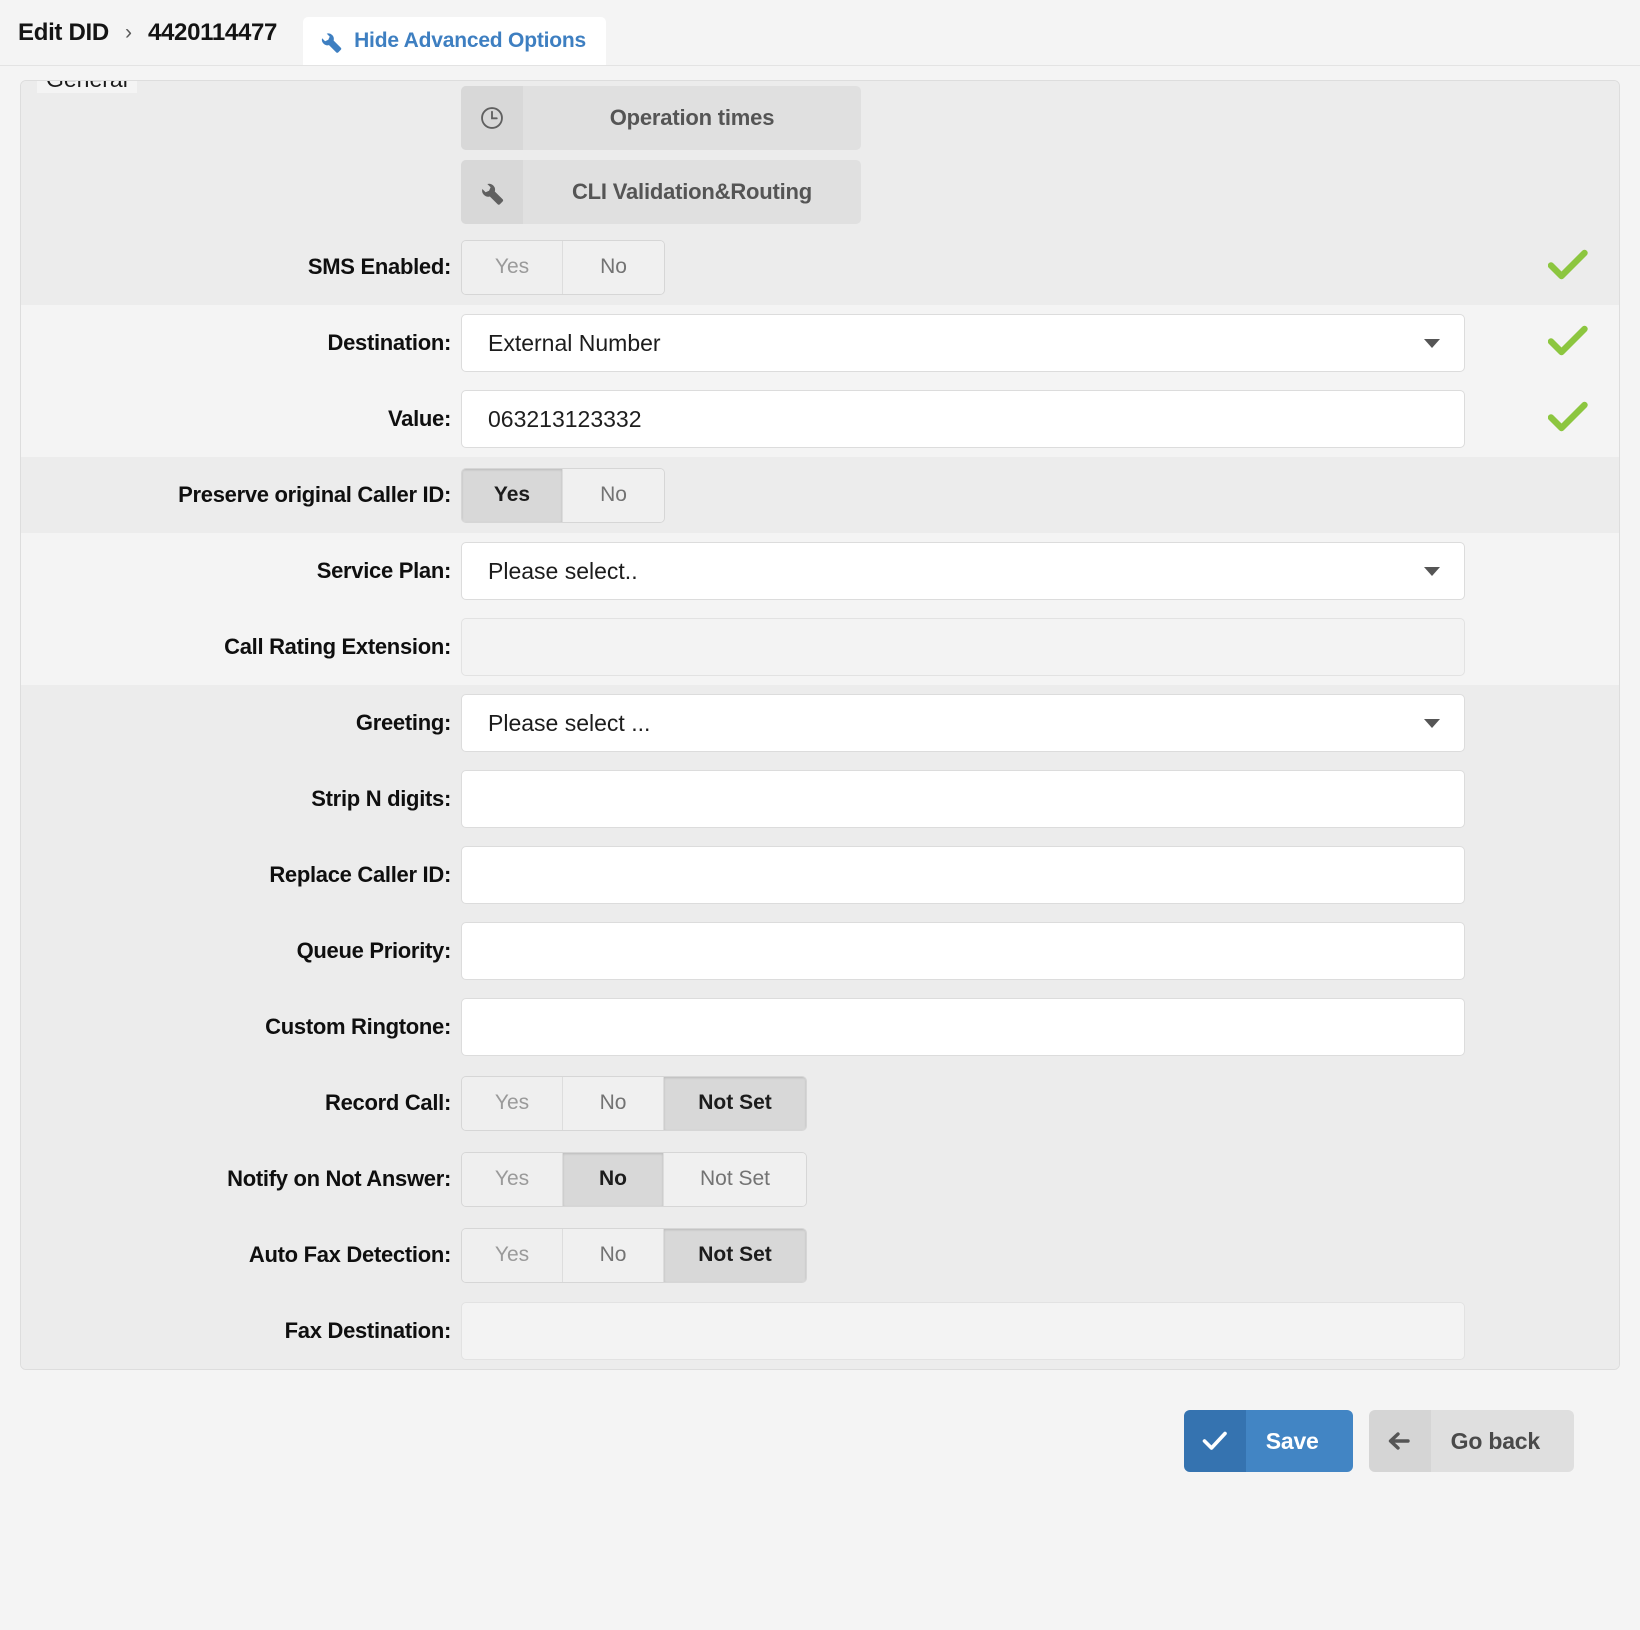 The height and width of the screenshot is (1630, 1640). I want to click on replace-caller-id-label: Replace Caller ID:, so click(360, 874).